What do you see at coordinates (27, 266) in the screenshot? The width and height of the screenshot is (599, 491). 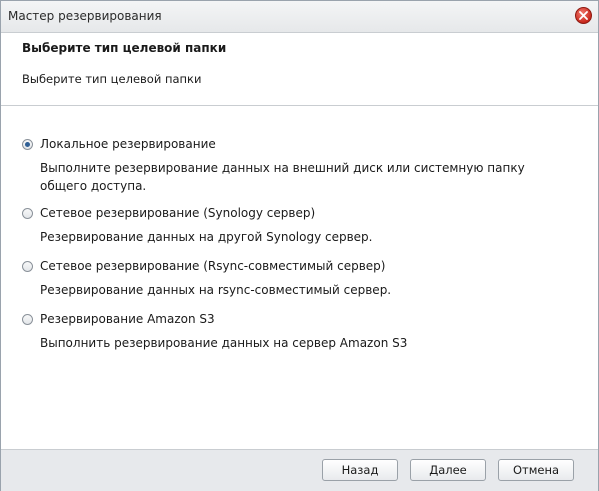 I see `radio-network-rsync` at bounding box center [27, 266].